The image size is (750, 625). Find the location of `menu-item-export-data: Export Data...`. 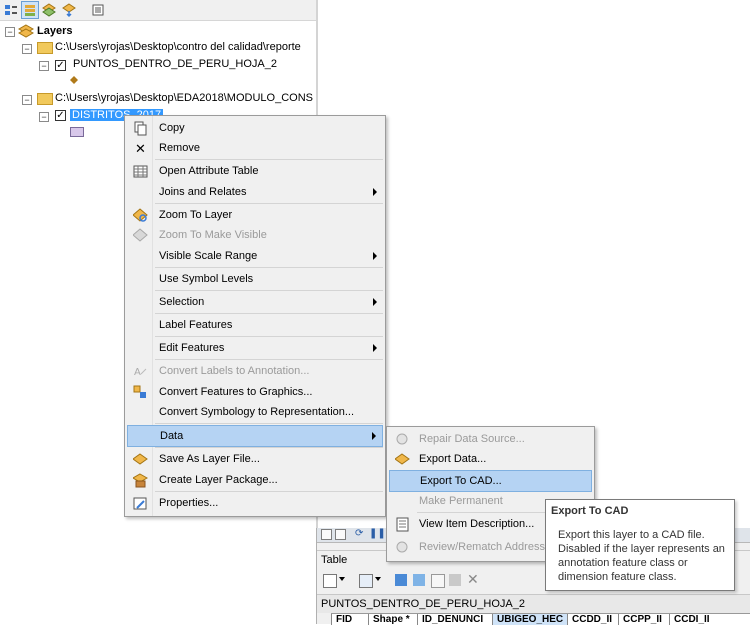

menu-item-export-data: Export Data... is located at coordinates (490, 459).